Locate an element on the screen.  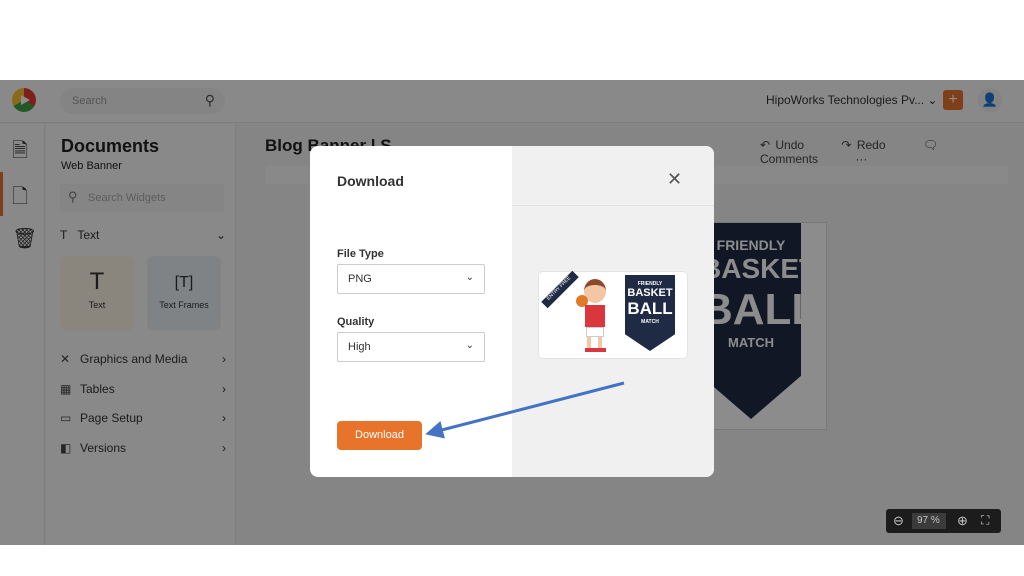
preview-badge: FRIENDLY BASKET BALL MATCH is located at coordinates (650, 313).